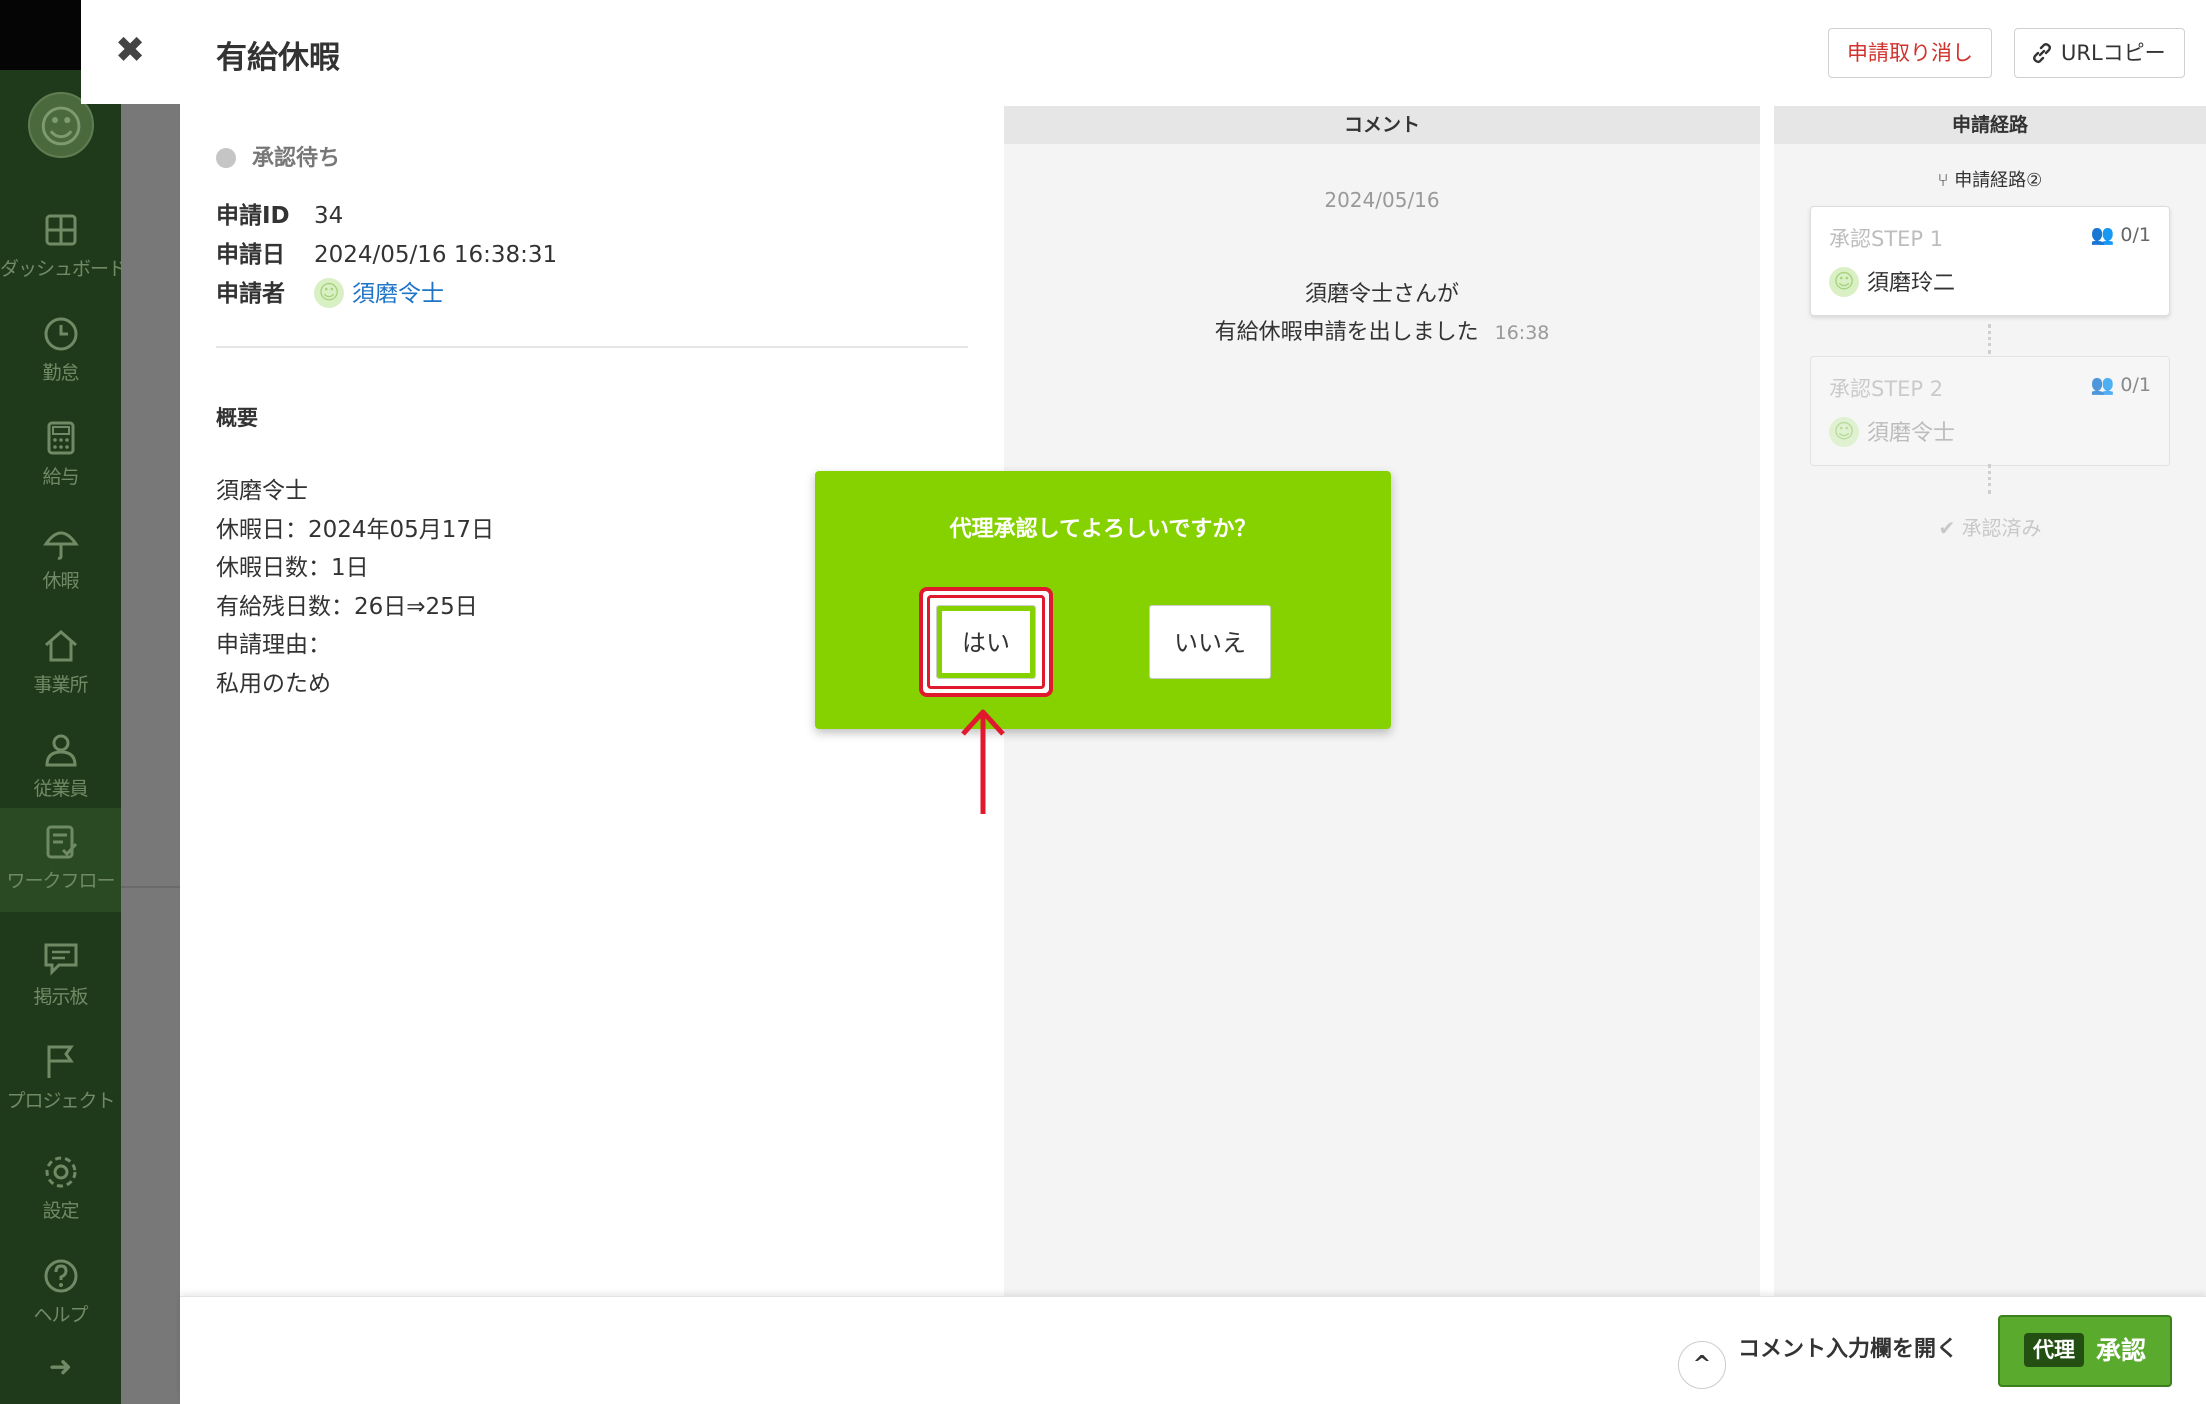  What do you see at coordinates (1910, 53) in the screenshot?
I see `cancel-request-button: 申請取り消し` at bounding box center [1910, 53].